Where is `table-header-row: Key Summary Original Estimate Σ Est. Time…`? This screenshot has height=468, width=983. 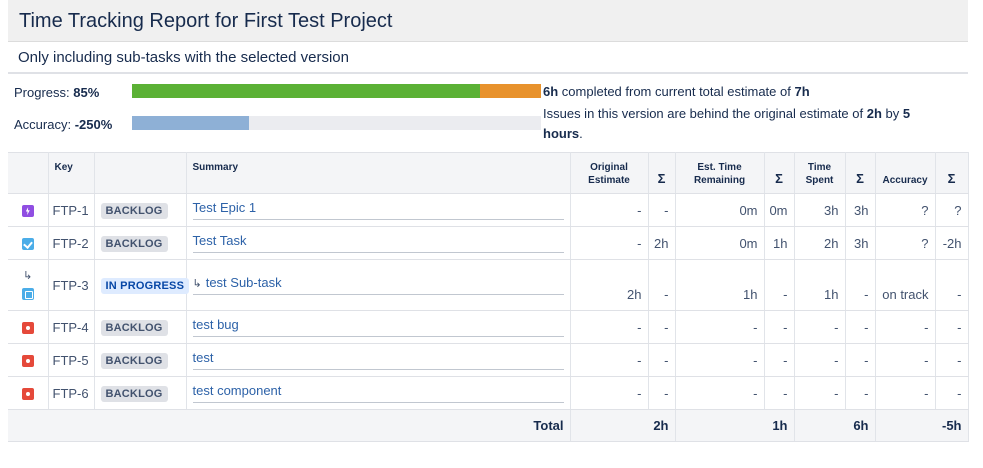 table-header-row: Key Summary Original Estimate Σ Est. Time… is located at coordinates (488, 173).